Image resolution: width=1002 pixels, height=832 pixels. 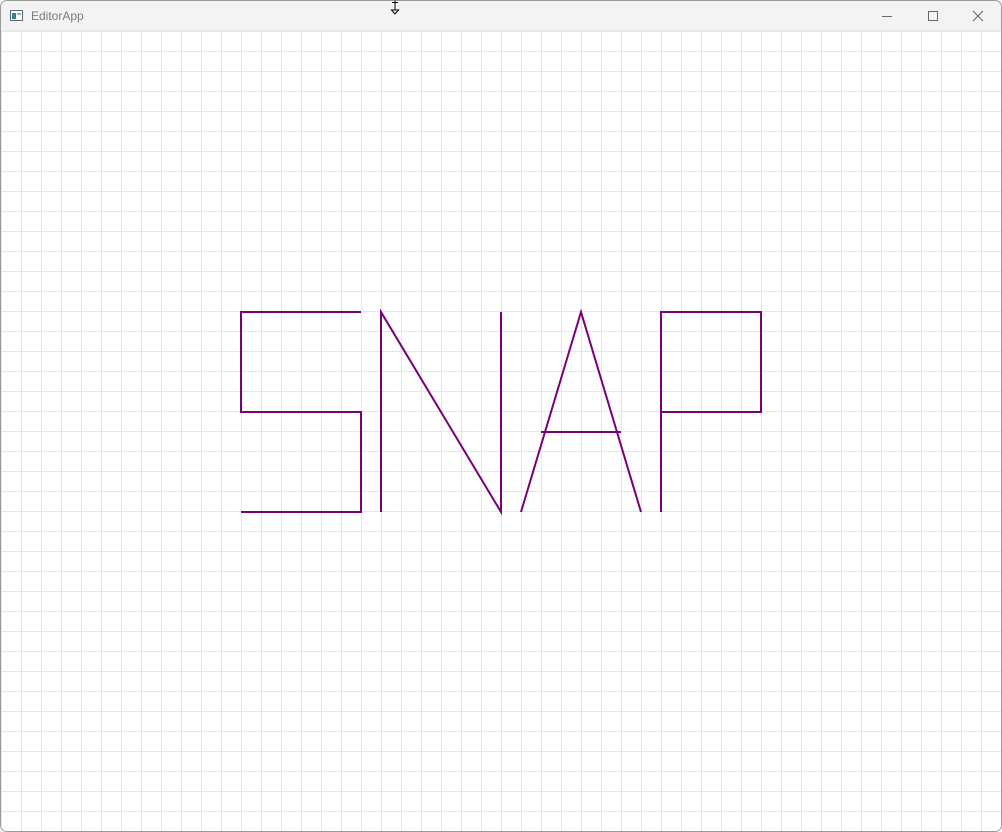 I want to click on minimize-button, so click(x=887, y=16).